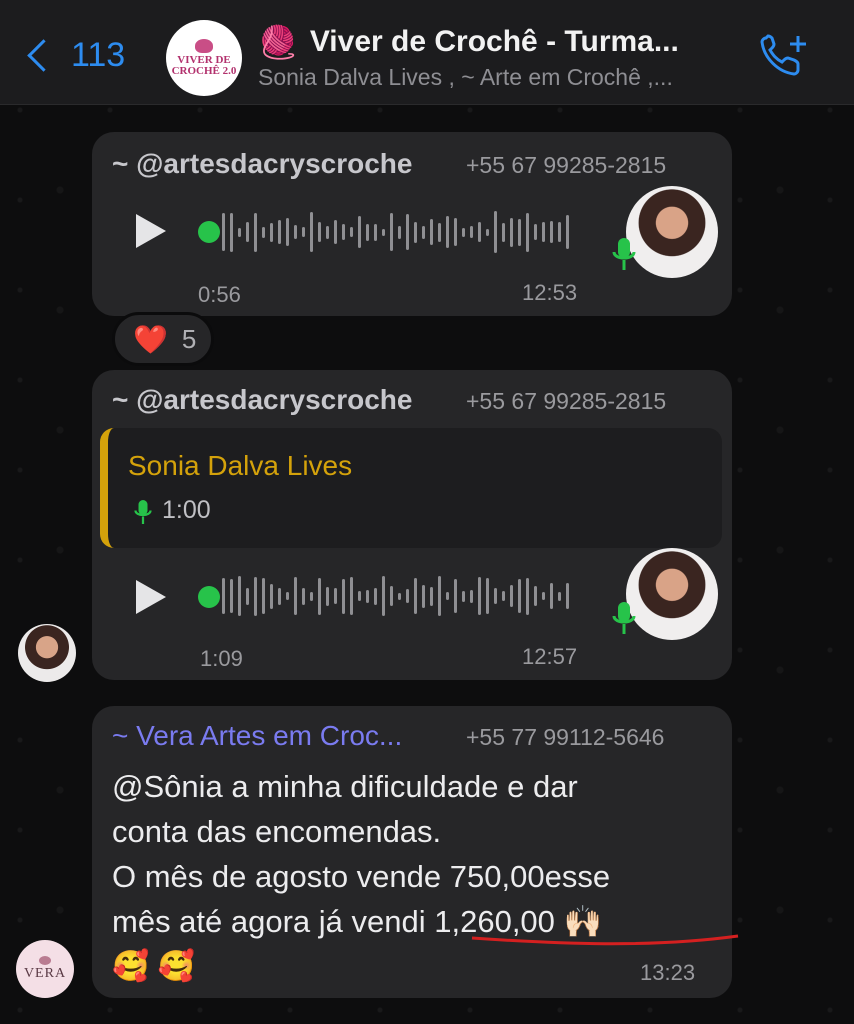 This screenshot has width=854, height=1024. I want to click on quoted-sender: Sonia Dalva Lives, so click(240, 465).